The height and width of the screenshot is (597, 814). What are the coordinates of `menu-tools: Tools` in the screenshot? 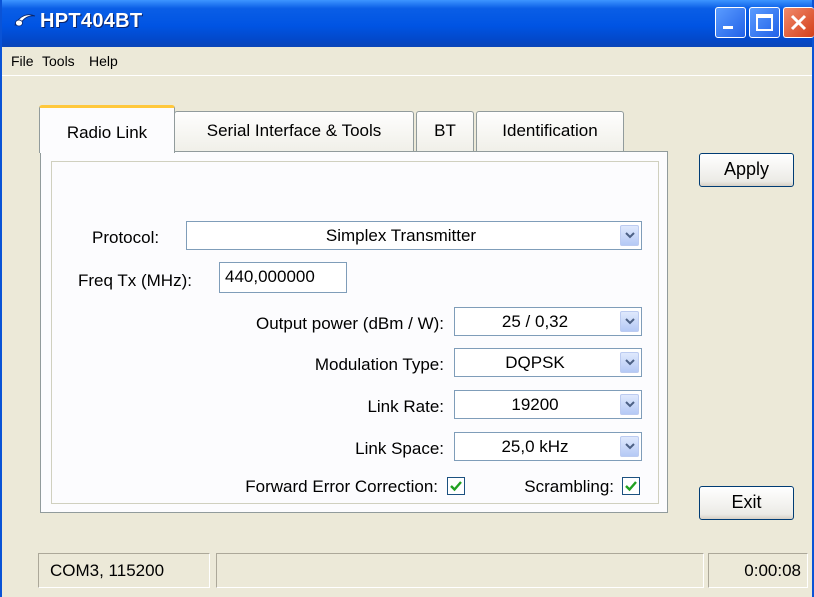 It's located at (58, 61).